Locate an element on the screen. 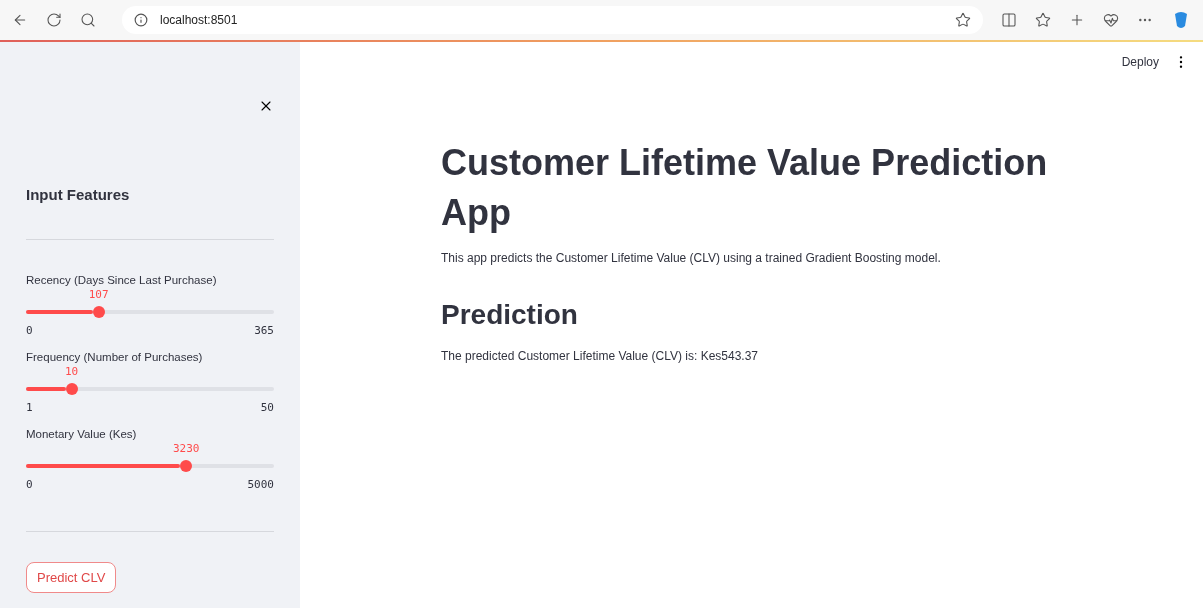  deploy-button: Deploy is located at coordinates (1140, 62).